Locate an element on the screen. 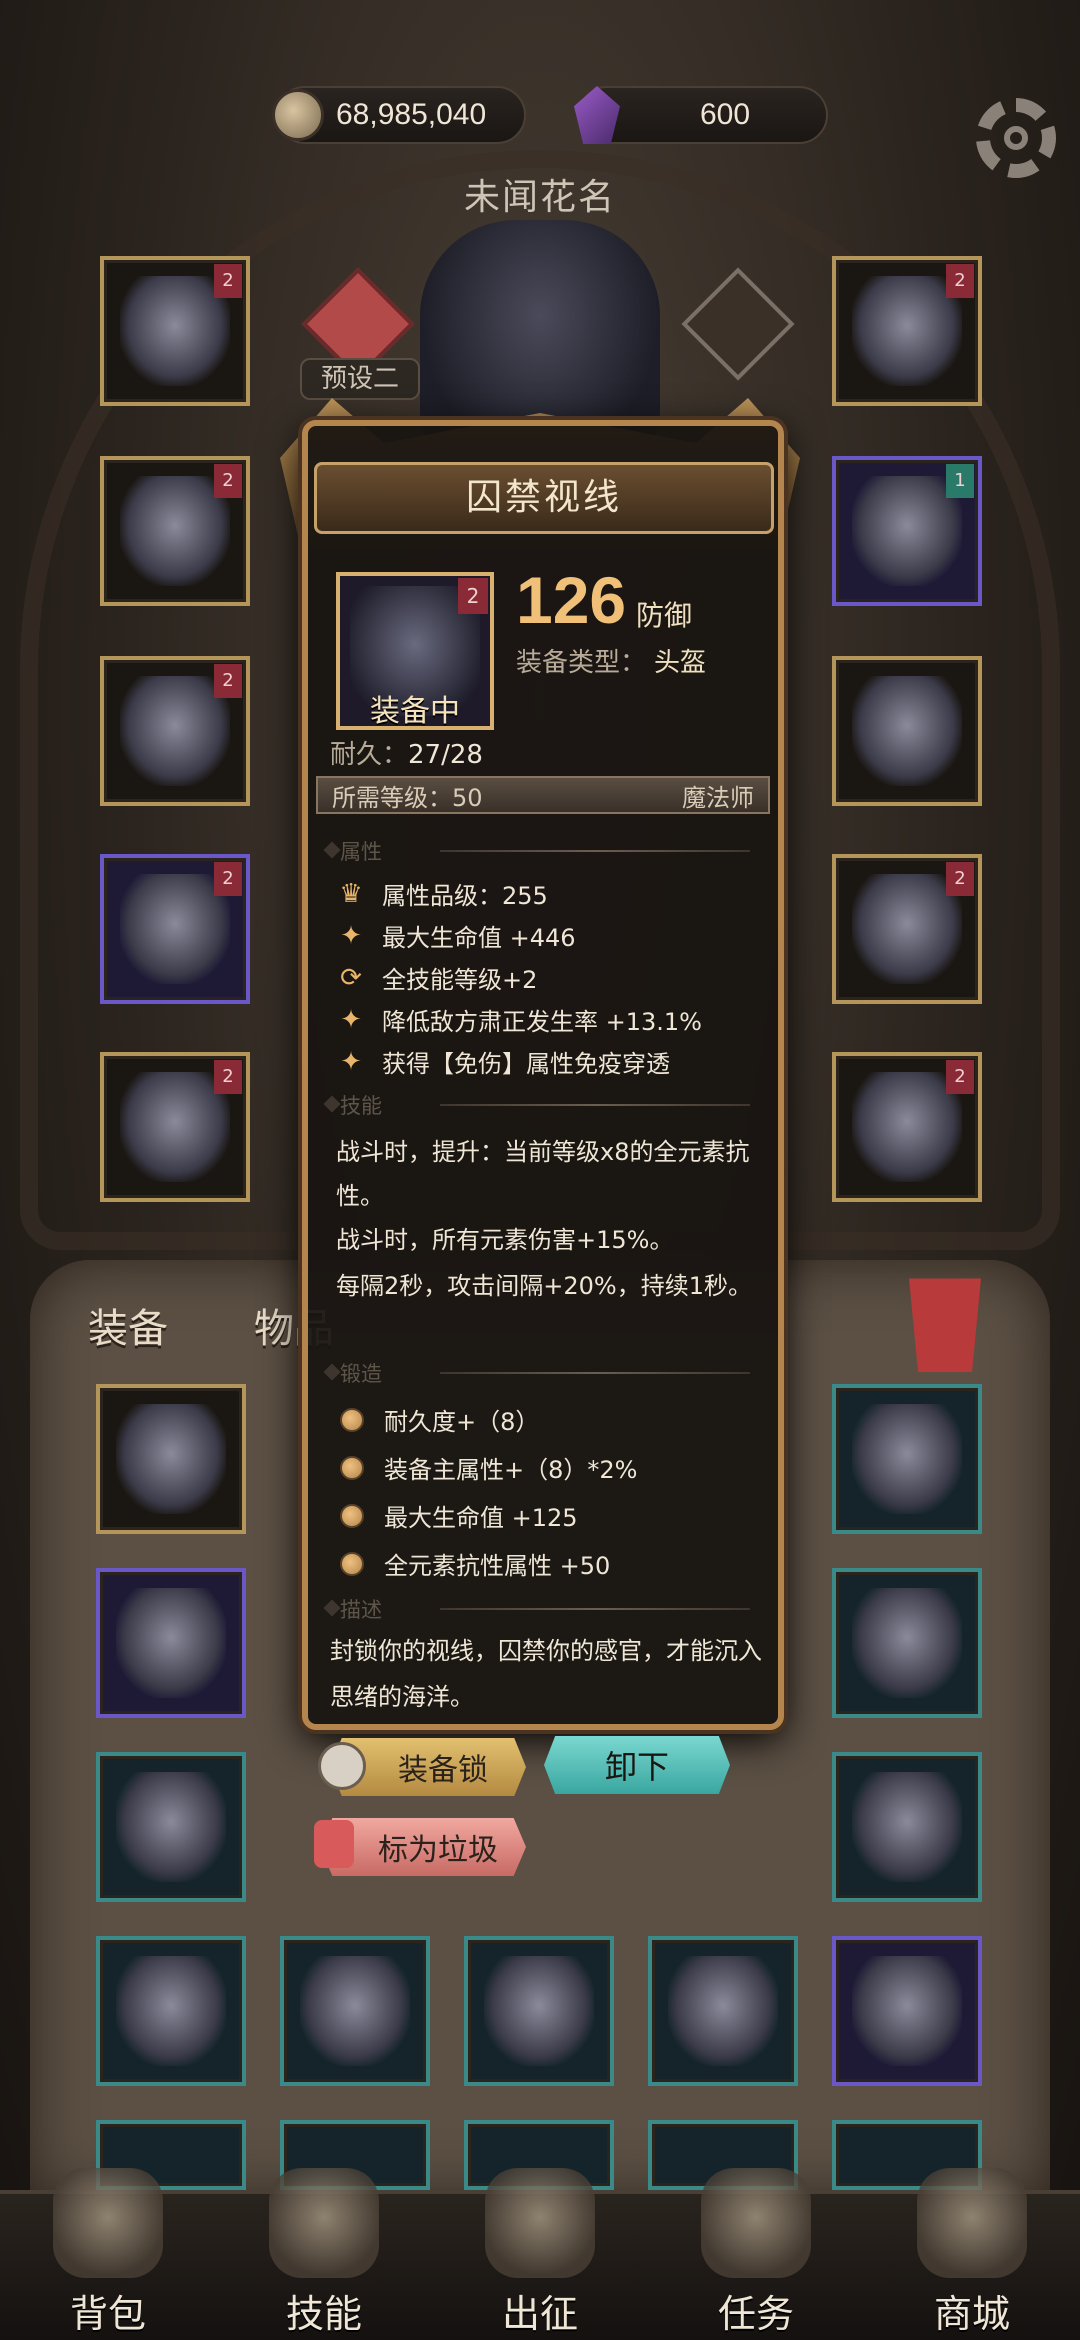  attribute-text: 最大生命值 +446 is located at coordinates (479, 938).